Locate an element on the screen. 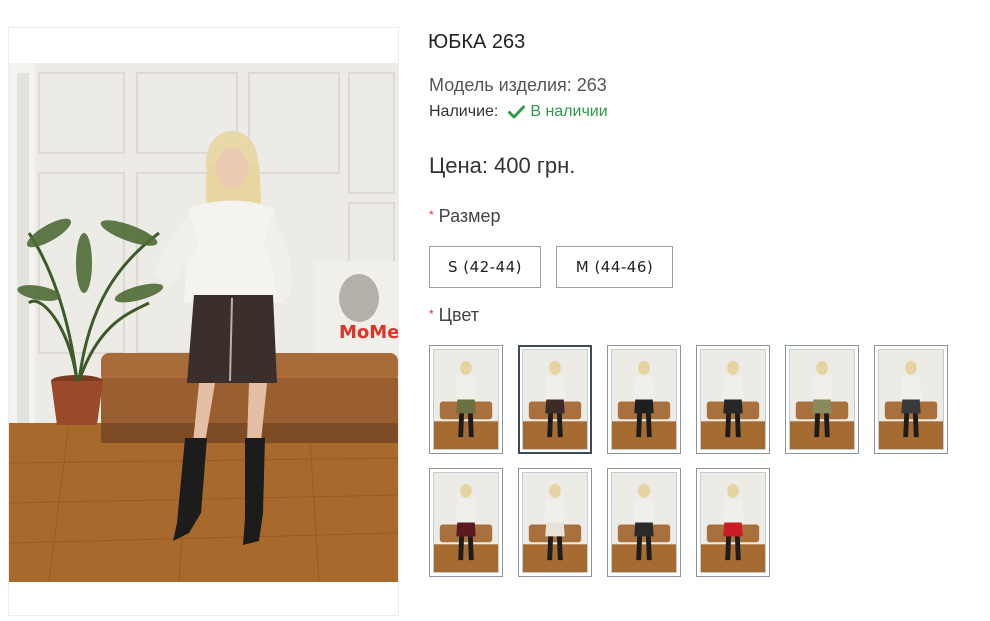  color-swatch-olive is located at coordinates (466, 399).